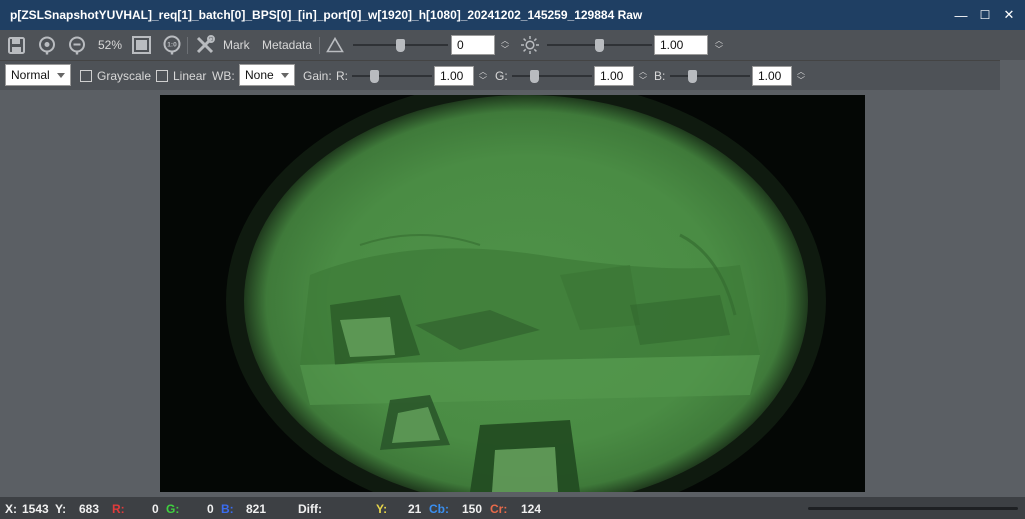  I want to click on status-b-label: B:, so click(227, 509).